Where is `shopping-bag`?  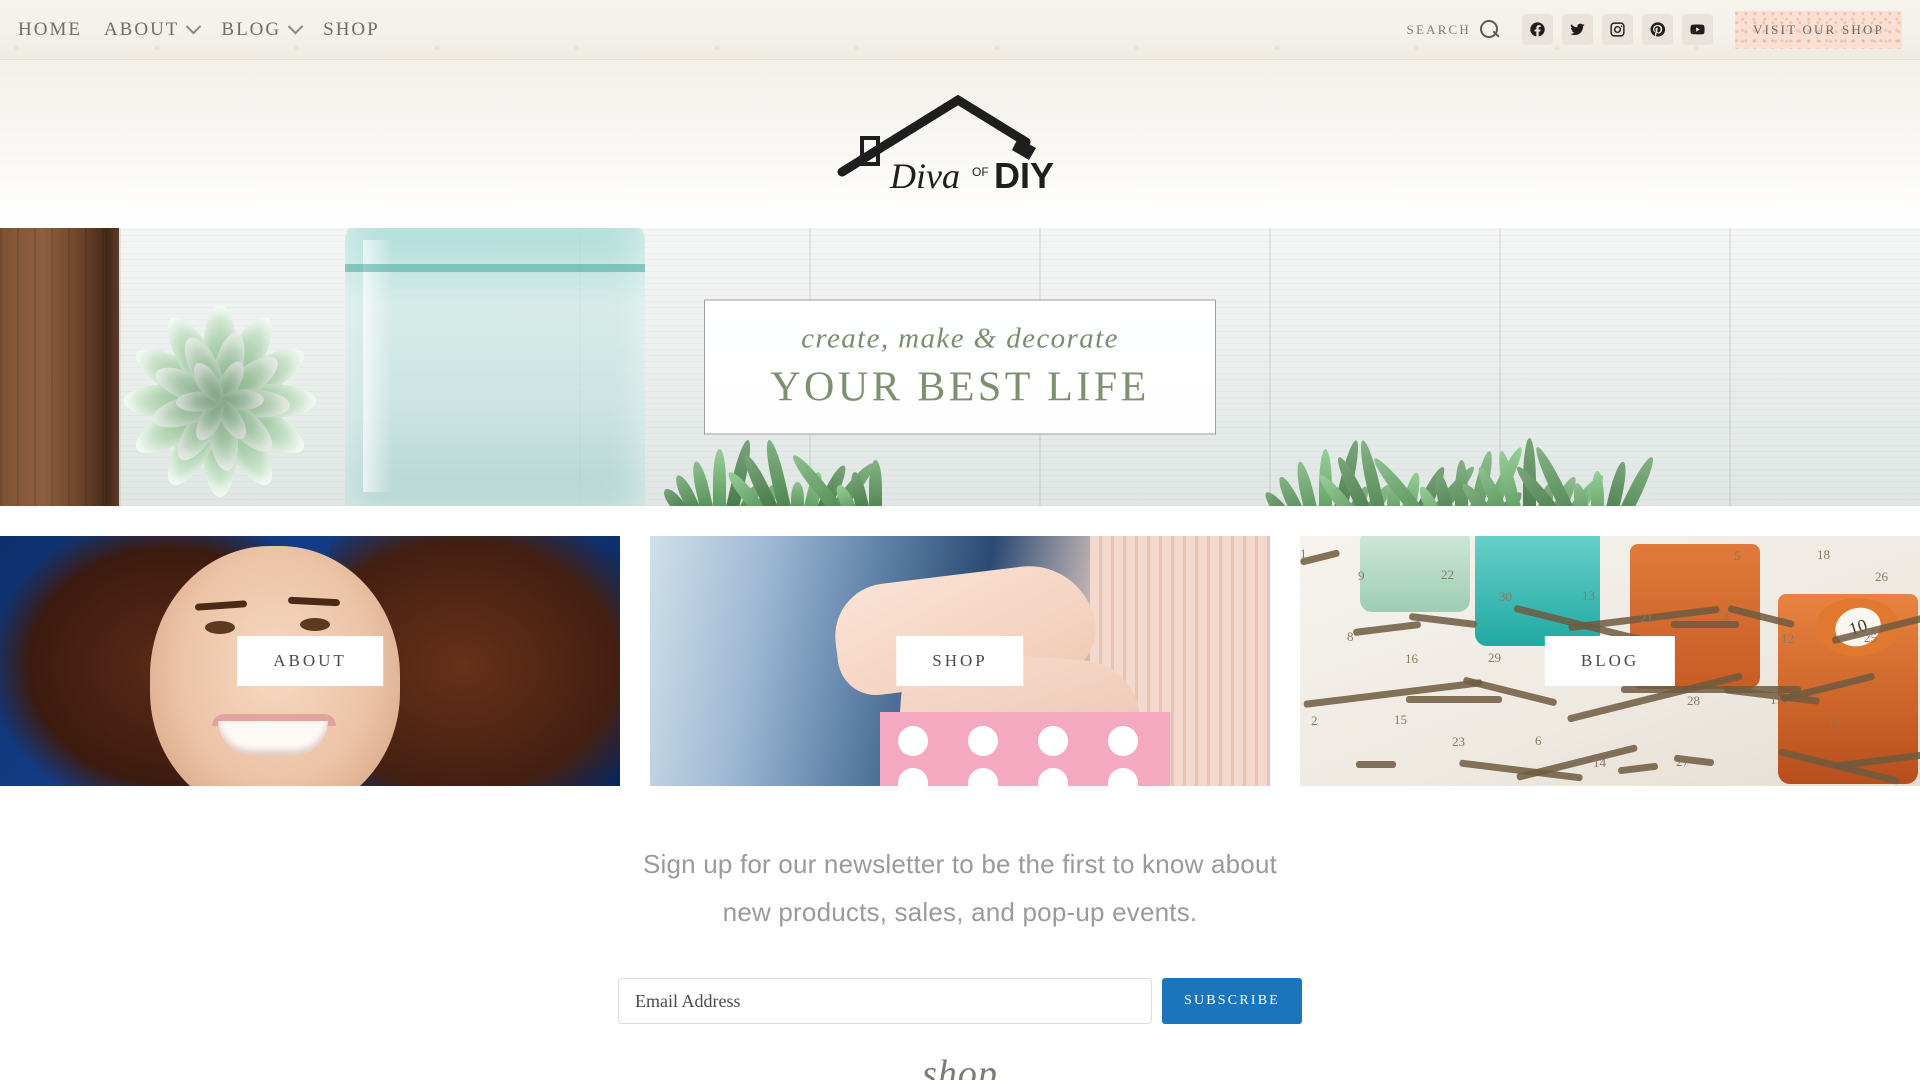 shopping-bag is located at coordinates (1025, 749).